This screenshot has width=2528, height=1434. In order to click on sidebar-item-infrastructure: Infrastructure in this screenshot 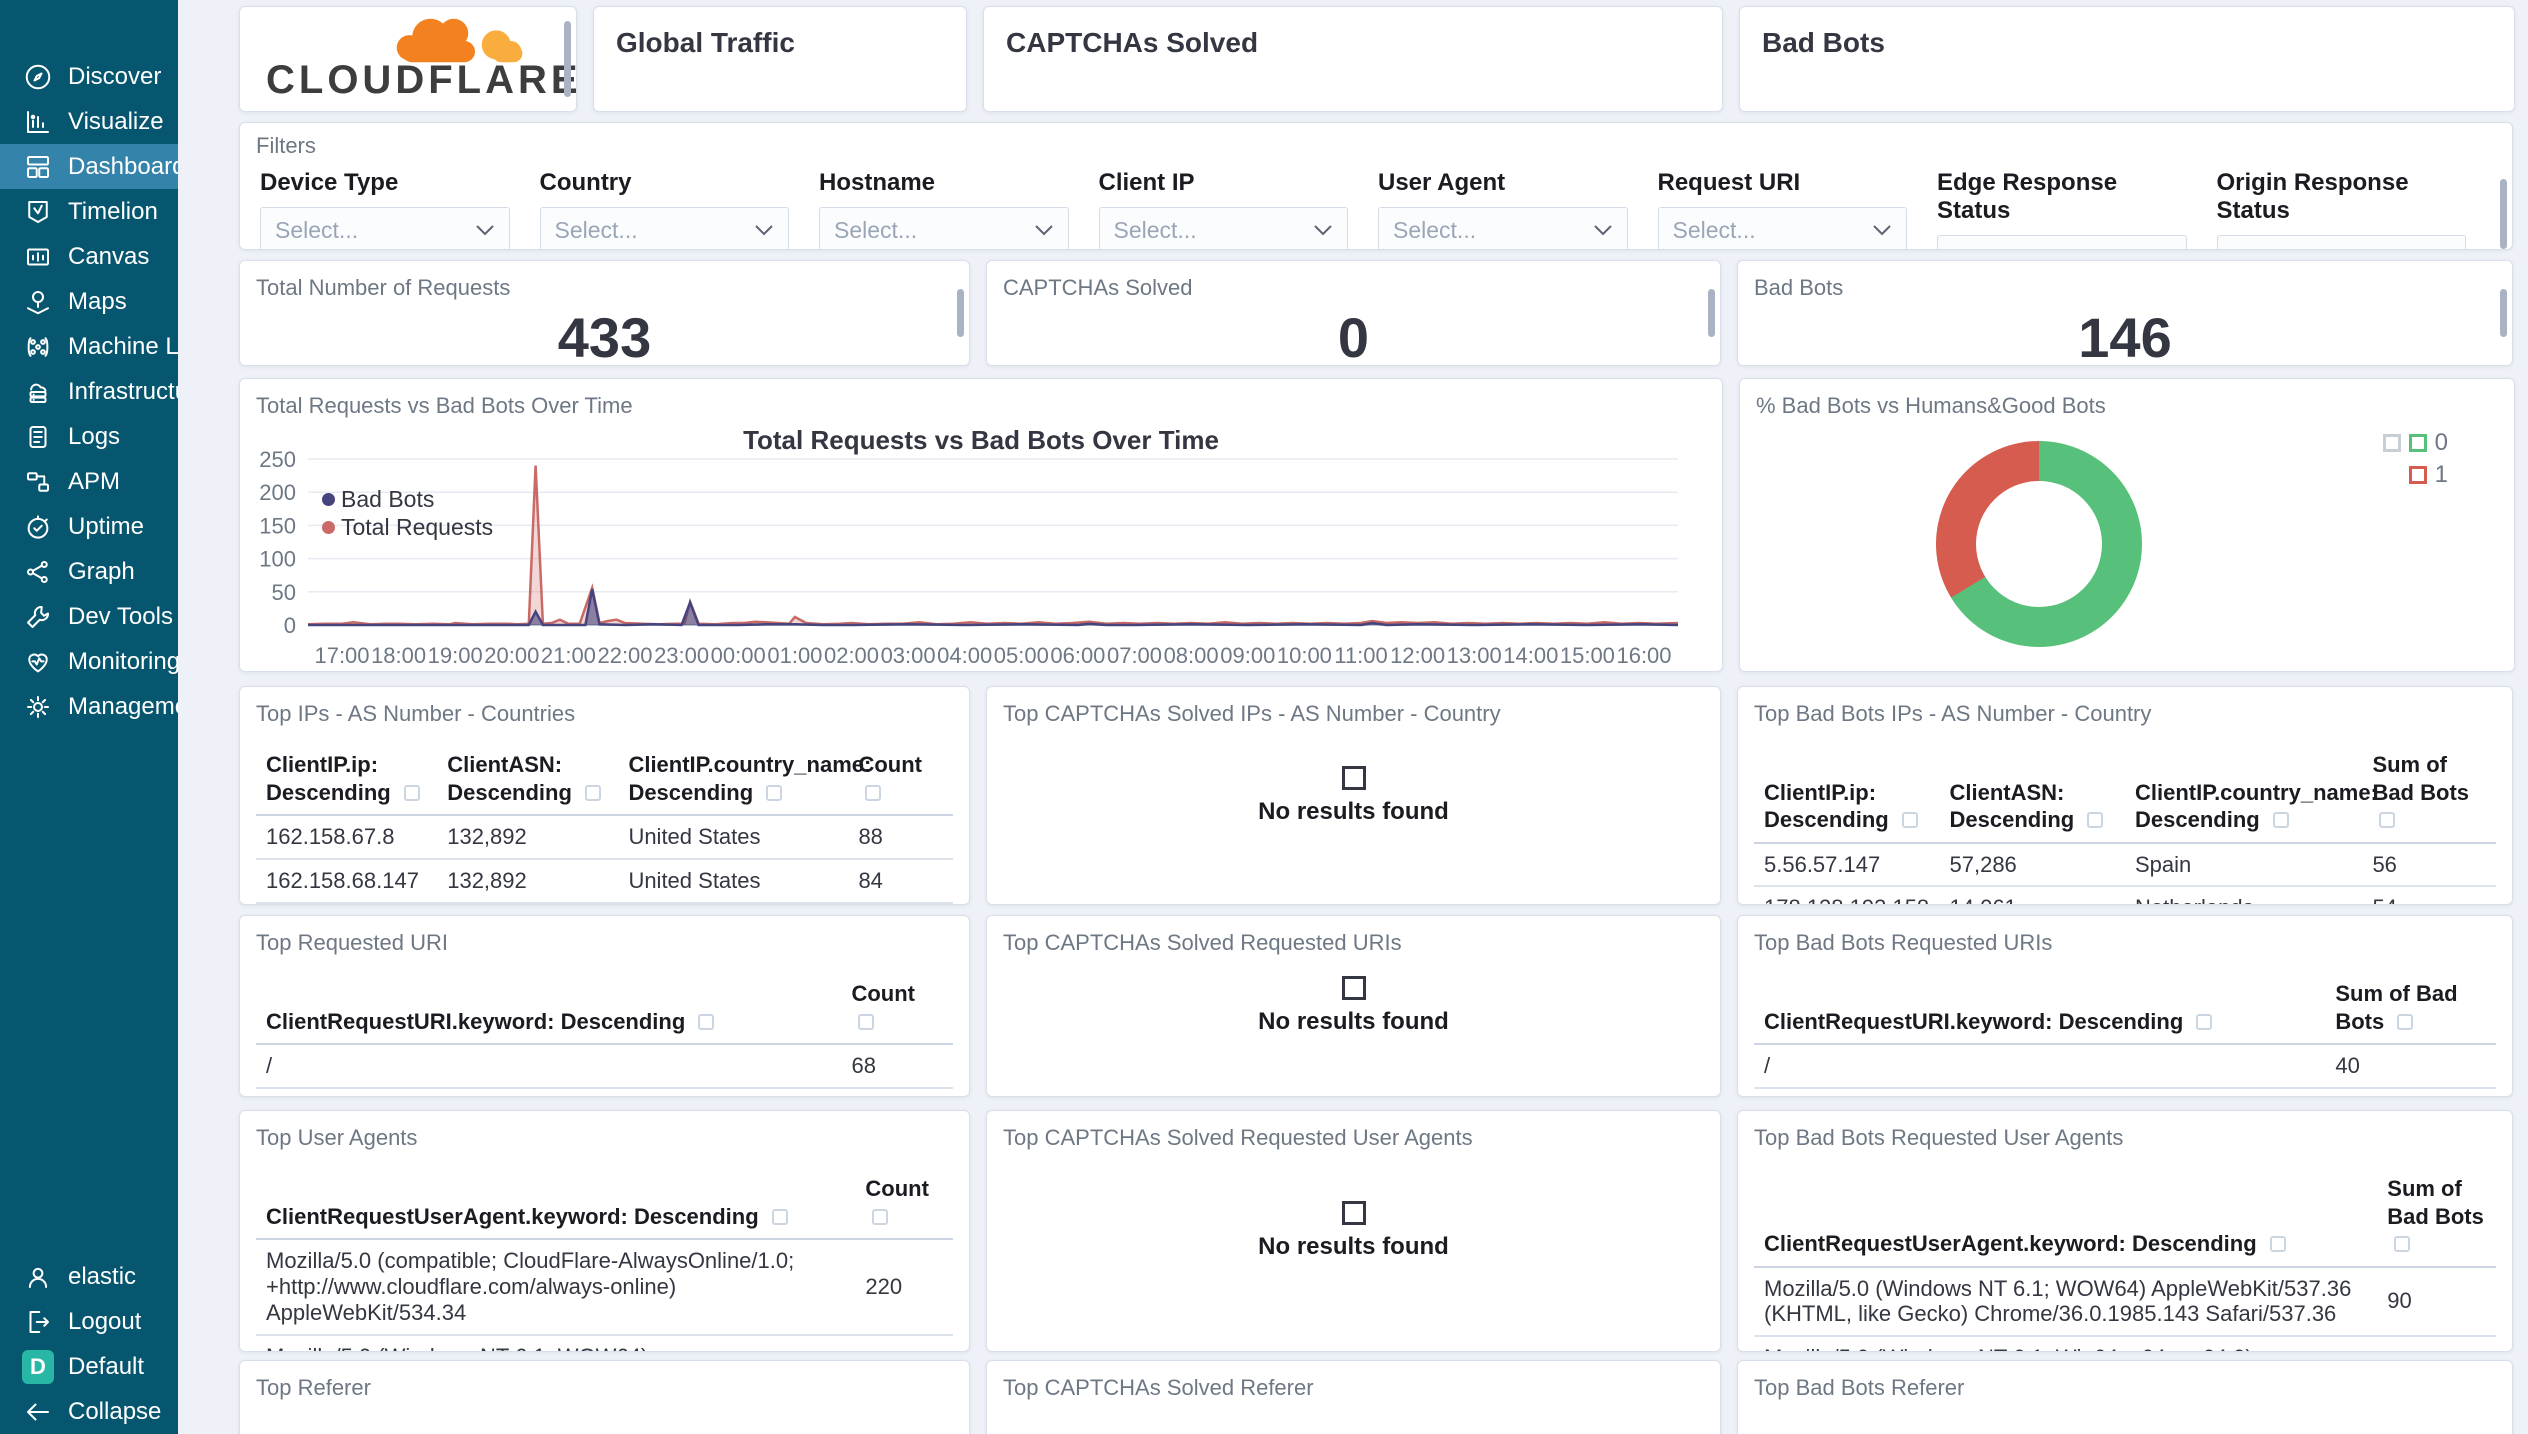, I will do `click(89, 391)`.